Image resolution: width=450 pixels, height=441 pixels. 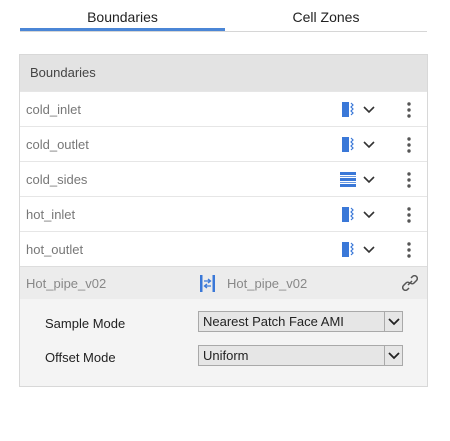 What do you see at coordinates (80, 357) in the screenshot?
I see `offset-mode-label: Offset Mode` at bounding box center [80, 357].